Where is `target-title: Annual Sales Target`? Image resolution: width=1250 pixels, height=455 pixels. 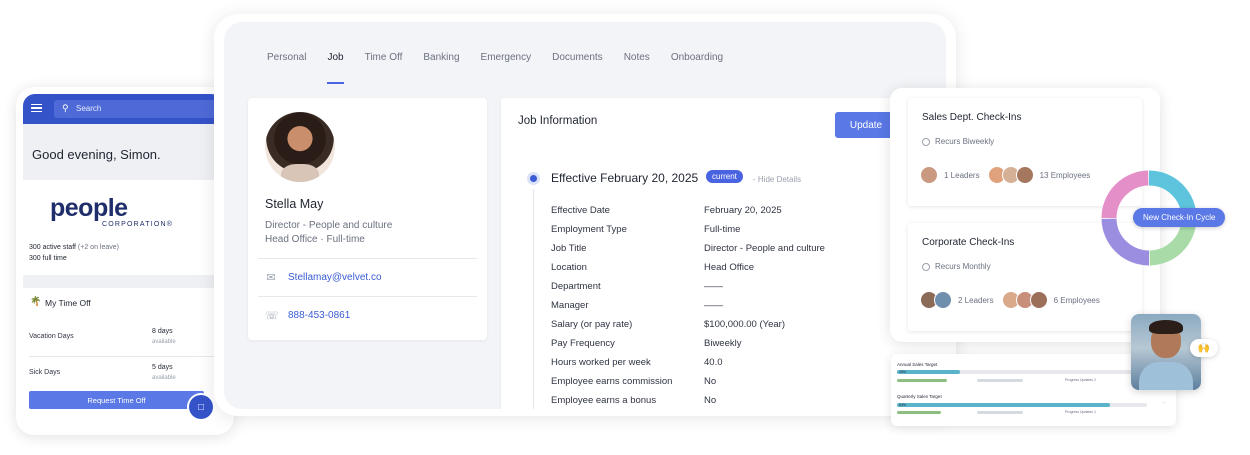 target-title: Annual Sales Target is located at coordinates (917, 364).